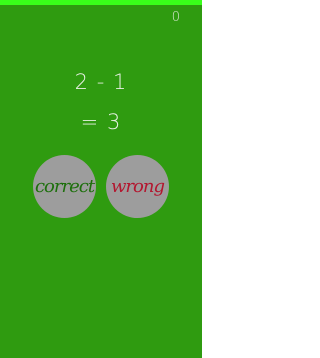 The width and height of the screenshot is (320, 358). I want to click on timer-bar, so click(101, 2).